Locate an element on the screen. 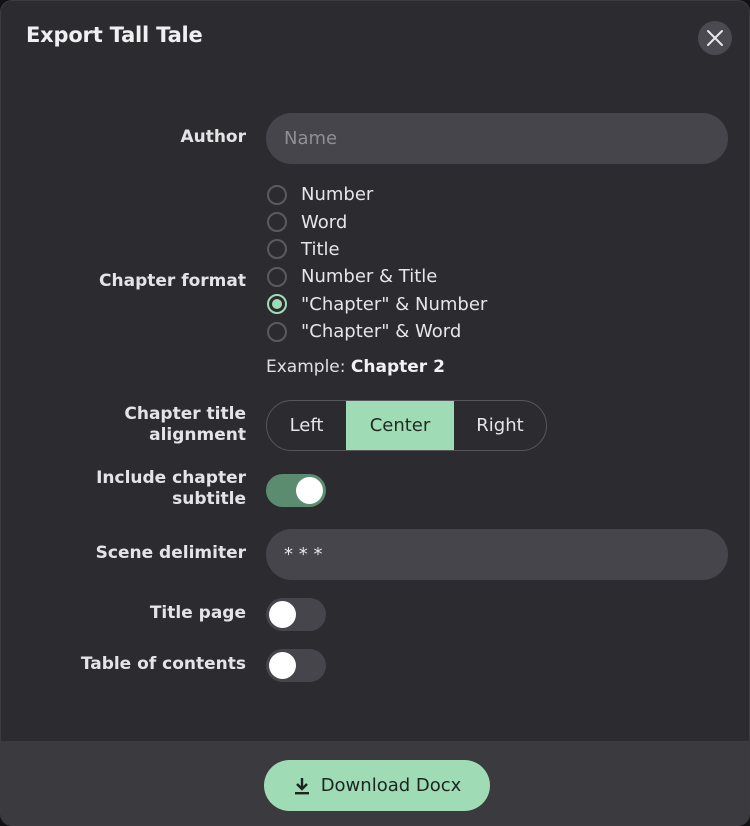 The height and width of the screenshot is (826, 750). radio-label: "Chapter" & Number is located at coordinates (394, 304).